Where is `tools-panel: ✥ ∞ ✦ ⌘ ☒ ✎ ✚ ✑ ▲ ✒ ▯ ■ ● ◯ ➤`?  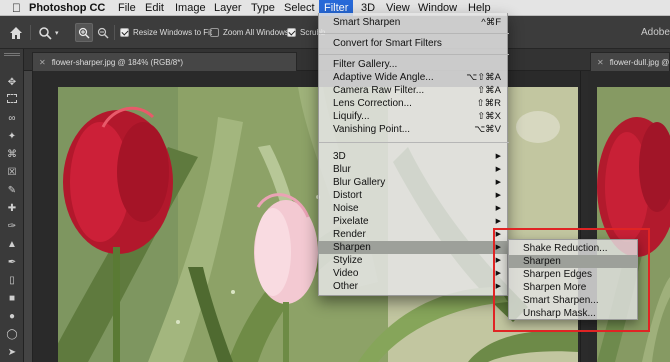
tools-panel: ✥ ∞ ✦ ⌘ ☒ ✎ ✚ ✑ ▲ ✒ ▯ ■ ● ◯ ➤ is located at coordinates (12, 205).